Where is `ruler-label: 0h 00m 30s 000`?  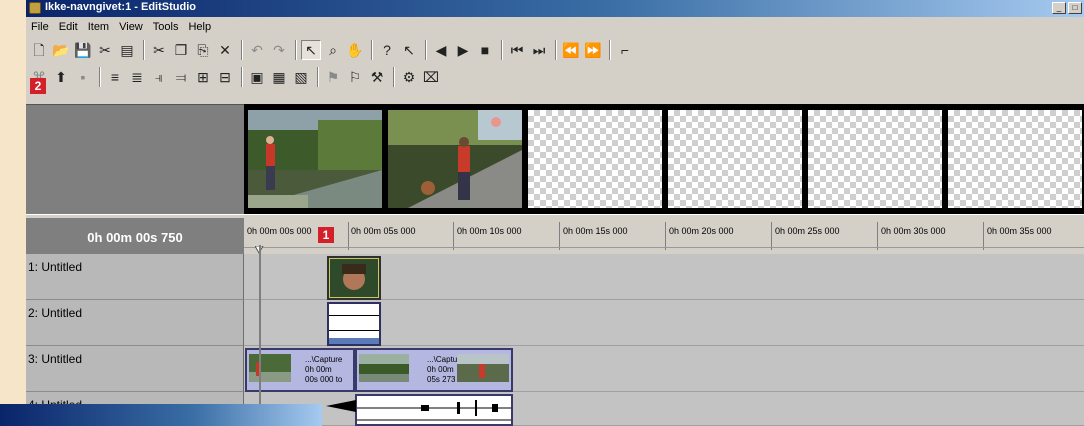 ruler-label: 0h 00m 30s 000 is located at coordinates (913, 231).